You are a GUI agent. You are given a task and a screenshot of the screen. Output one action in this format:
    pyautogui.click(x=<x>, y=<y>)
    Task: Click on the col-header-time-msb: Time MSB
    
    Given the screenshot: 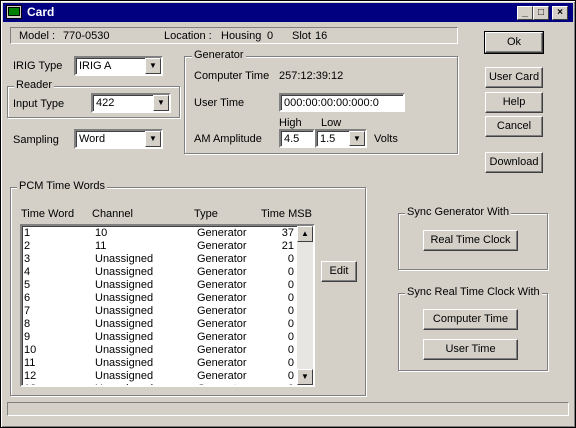 What is the action you would take?
    pyautogui.click(x=286, y=214)
    